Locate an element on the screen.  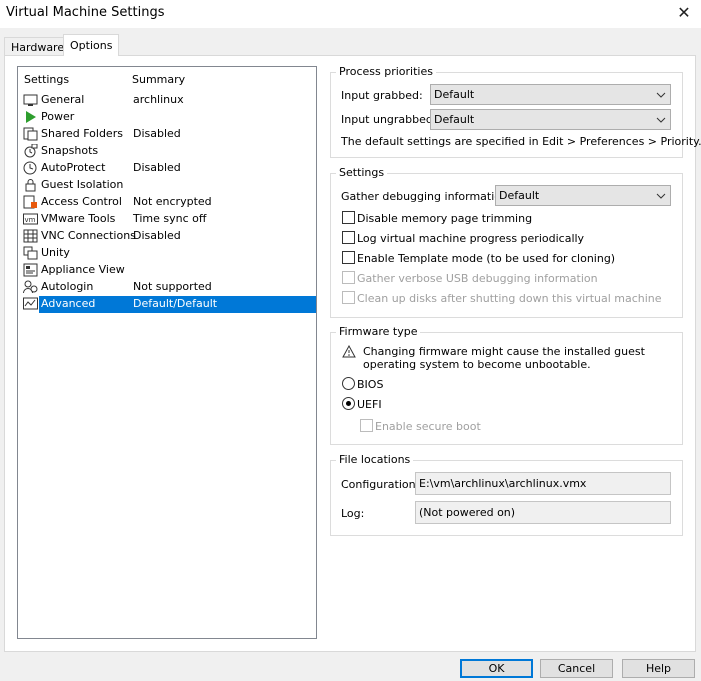
unity-icon is located at coordinates (30, 253).